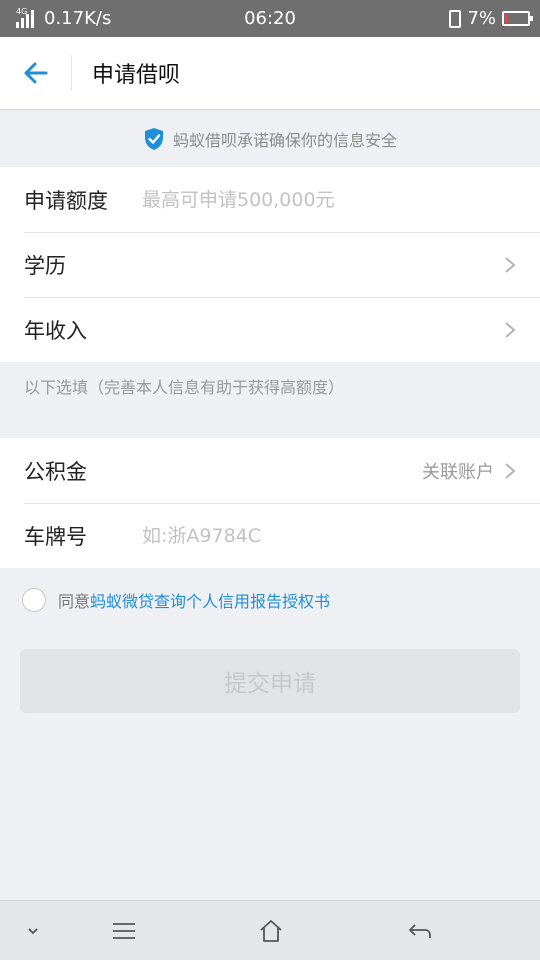  I want to click on optional-fields: 公积金 关联账户 车牌号, so click(270, 503).